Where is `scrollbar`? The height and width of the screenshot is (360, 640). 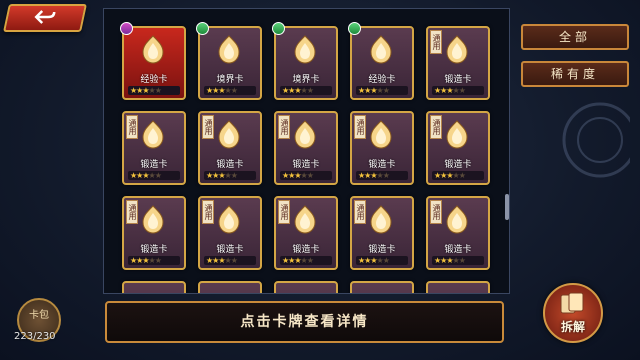 scrollbar is located at coordinates (507, 207).